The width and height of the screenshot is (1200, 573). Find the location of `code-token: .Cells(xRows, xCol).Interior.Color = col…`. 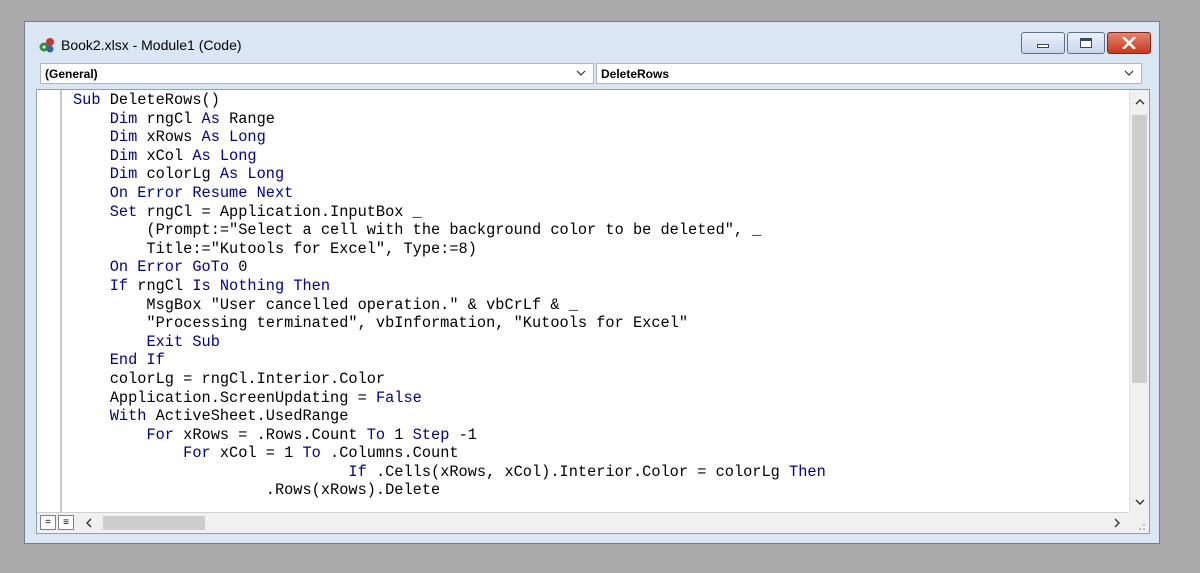

code-token: .Cells(xRows, xCol).Interior.Color = col… is located at coordinates (582, 471).